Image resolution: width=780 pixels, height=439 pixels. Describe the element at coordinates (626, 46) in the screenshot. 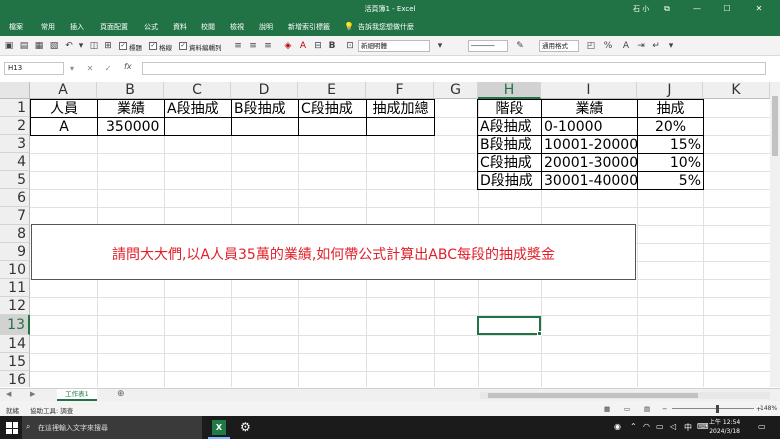

I see `font-size-icon: A` at that location.